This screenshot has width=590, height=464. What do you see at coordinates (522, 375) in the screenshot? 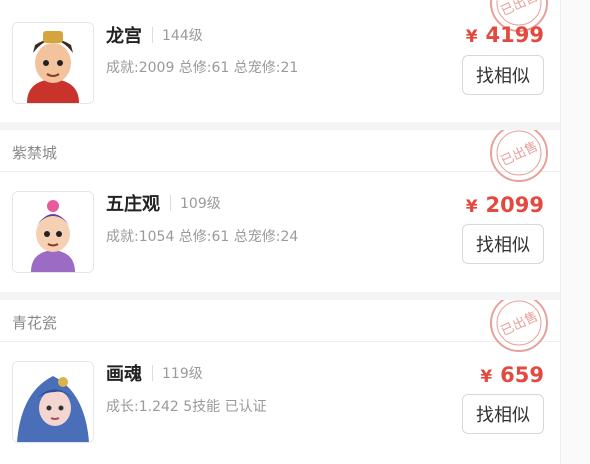
I see `price-value: 659` at bounding box center [522, 375].